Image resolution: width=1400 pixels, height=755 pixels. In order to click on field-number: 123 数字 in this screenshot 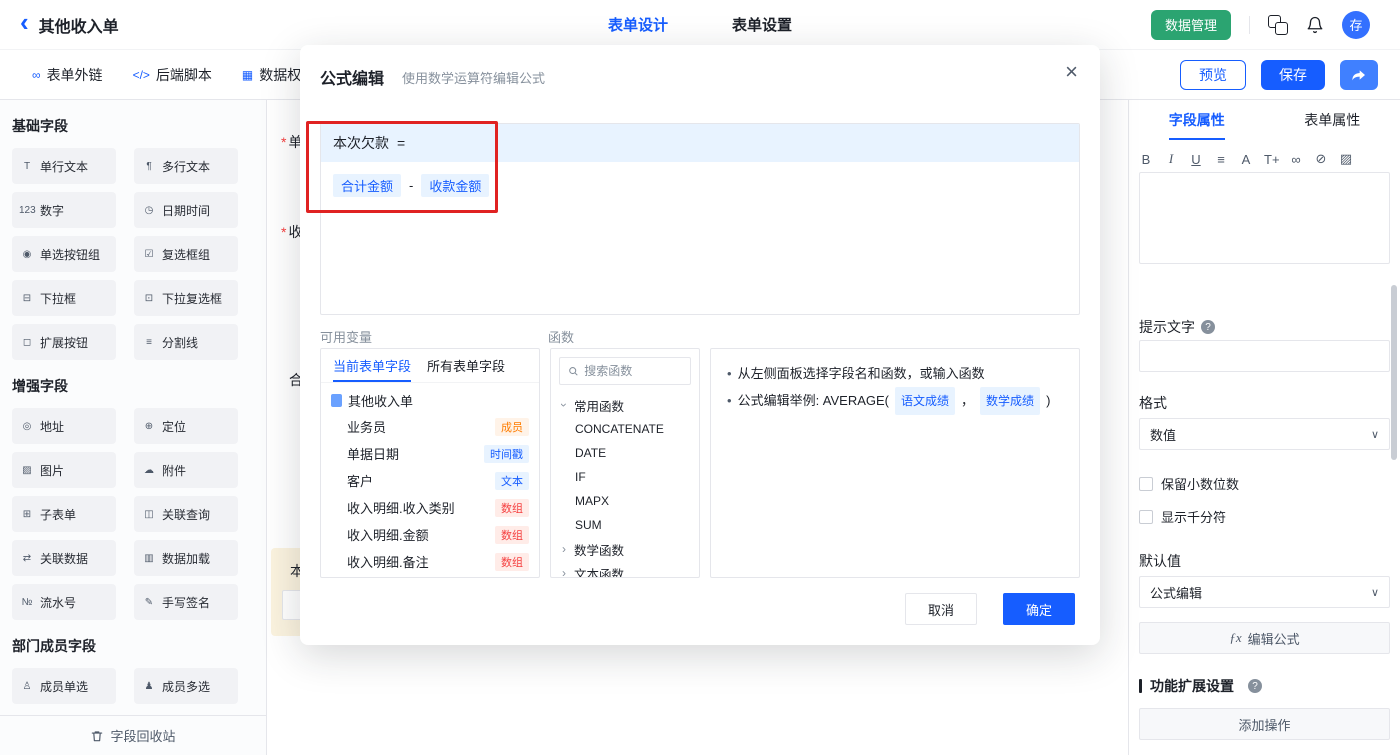, I will do `click(64, 210)`.